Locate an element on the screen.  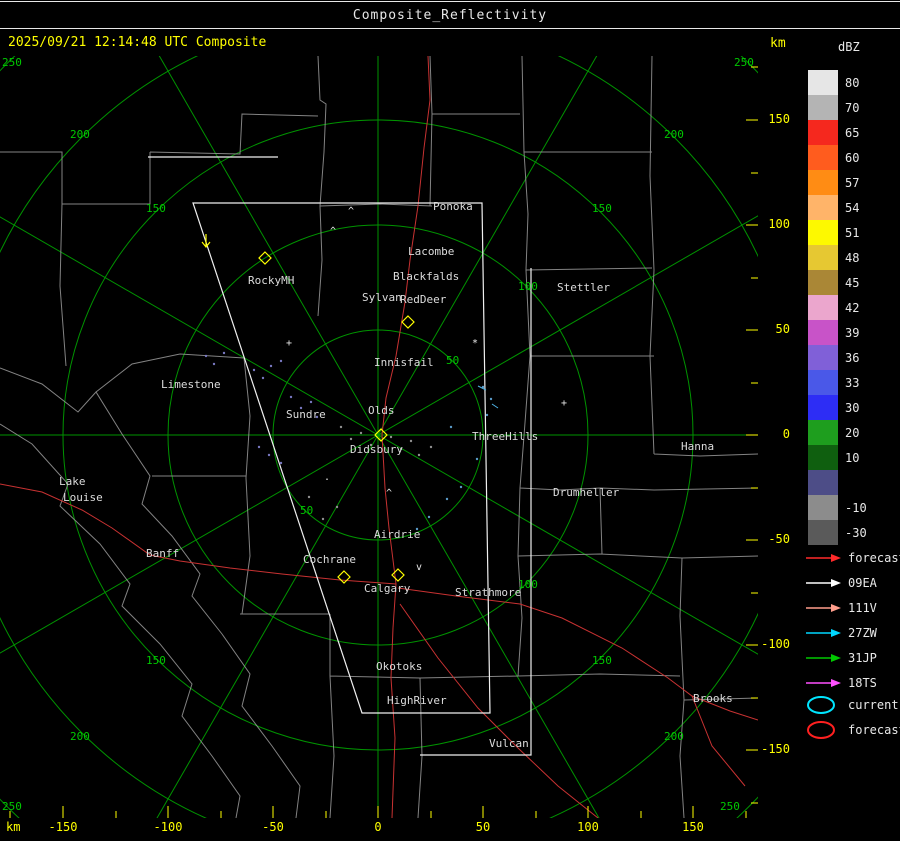
colorbar-entry-label: 57 is located at coordinates (852, 182).